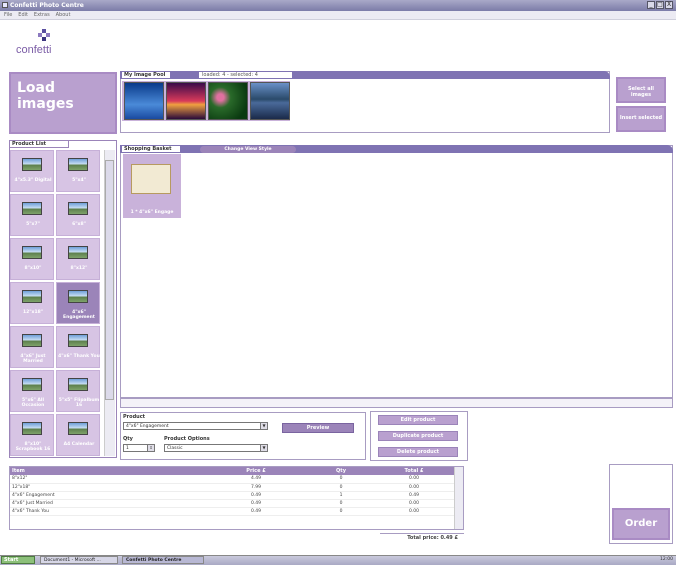 The image size is (676, 565). What do you see at coordinates (23, 15) in the screenshot?
I see `menu-edit: Edit` at bounding box center [23, 15].